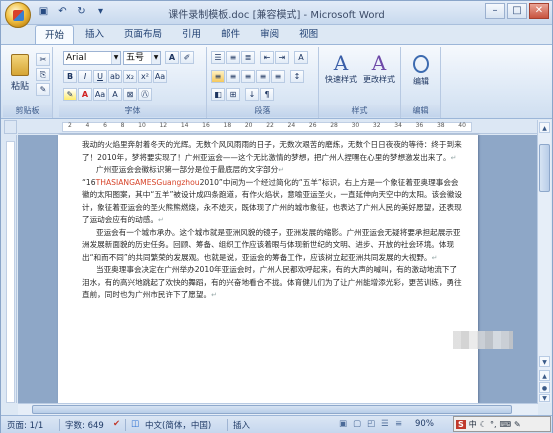 The height and width of the screenshot is (433, 553). What do you see at coordinates (308, 34) in the screenshot?
I see `tab-view: 视图` at bounding box center [308, 34].